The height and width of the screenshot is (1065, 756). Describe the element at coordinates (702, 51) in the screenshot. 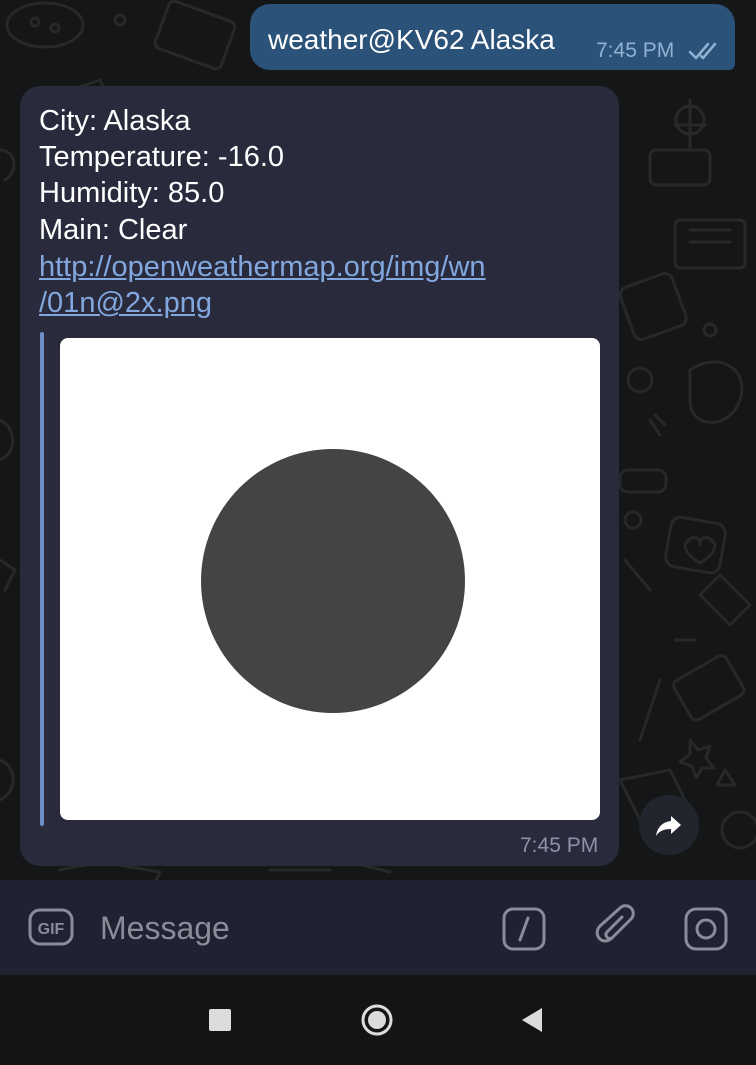

I see `double-check-icon` at that location.